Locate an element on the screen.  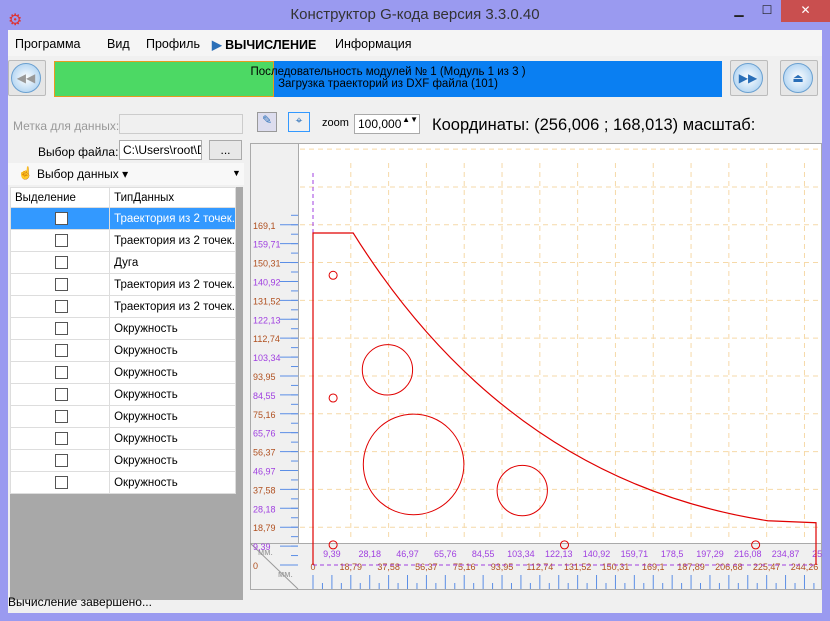
y-tick-label: 150,31 is located at coordinates (267, 264).